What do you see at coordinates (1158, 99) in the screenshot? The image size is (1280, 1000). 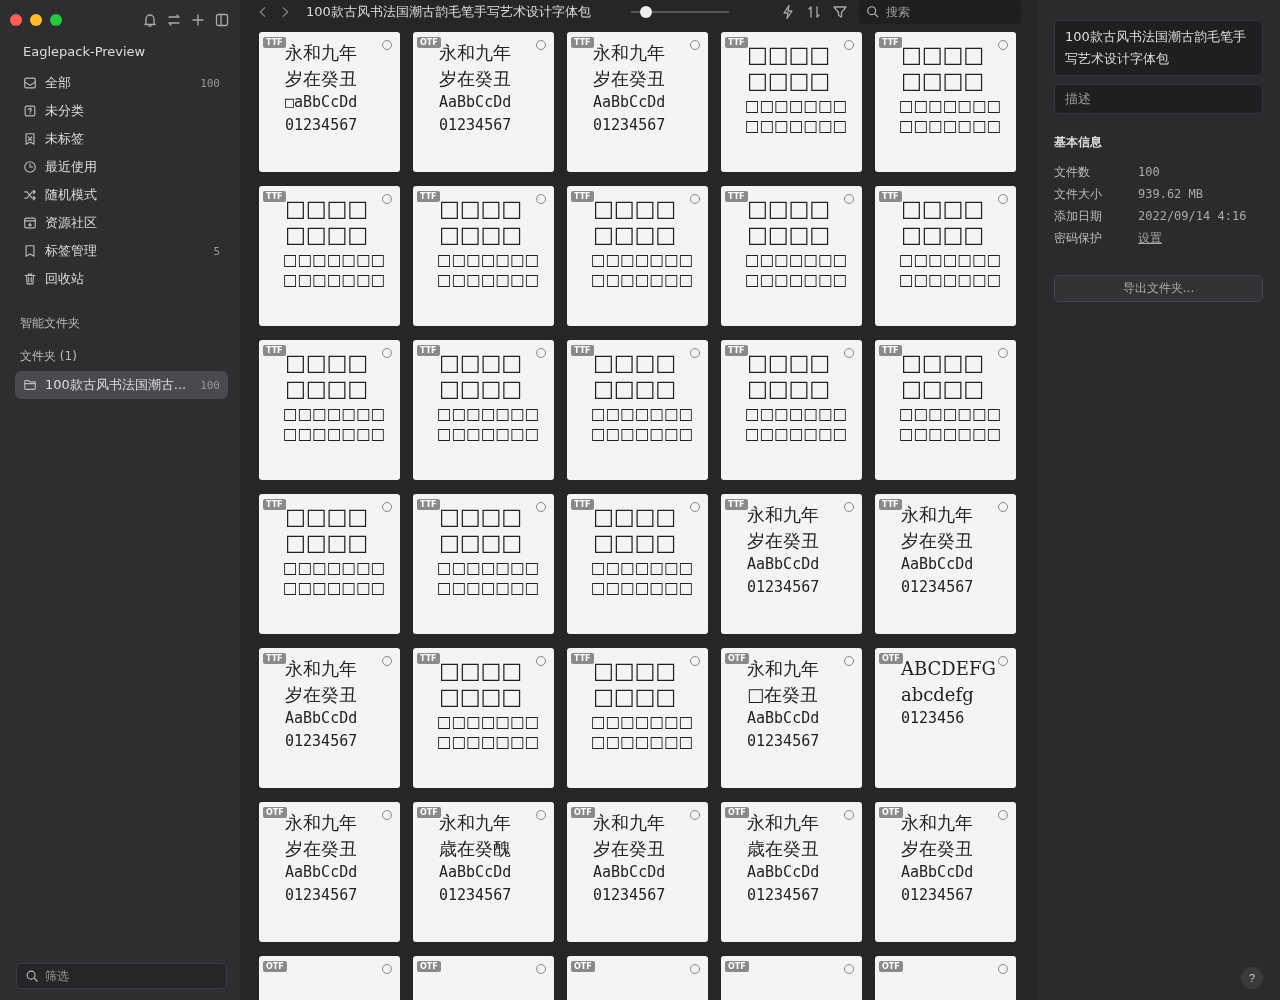 I see `description-field: 描述` at bounding box center [1158, 99].